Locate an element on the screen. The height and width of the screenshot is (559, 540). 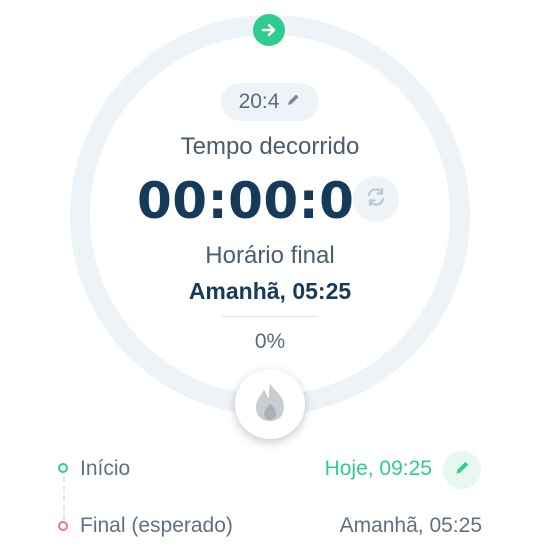
end-label: Final (esperado) is located at coordinates (156, 525).